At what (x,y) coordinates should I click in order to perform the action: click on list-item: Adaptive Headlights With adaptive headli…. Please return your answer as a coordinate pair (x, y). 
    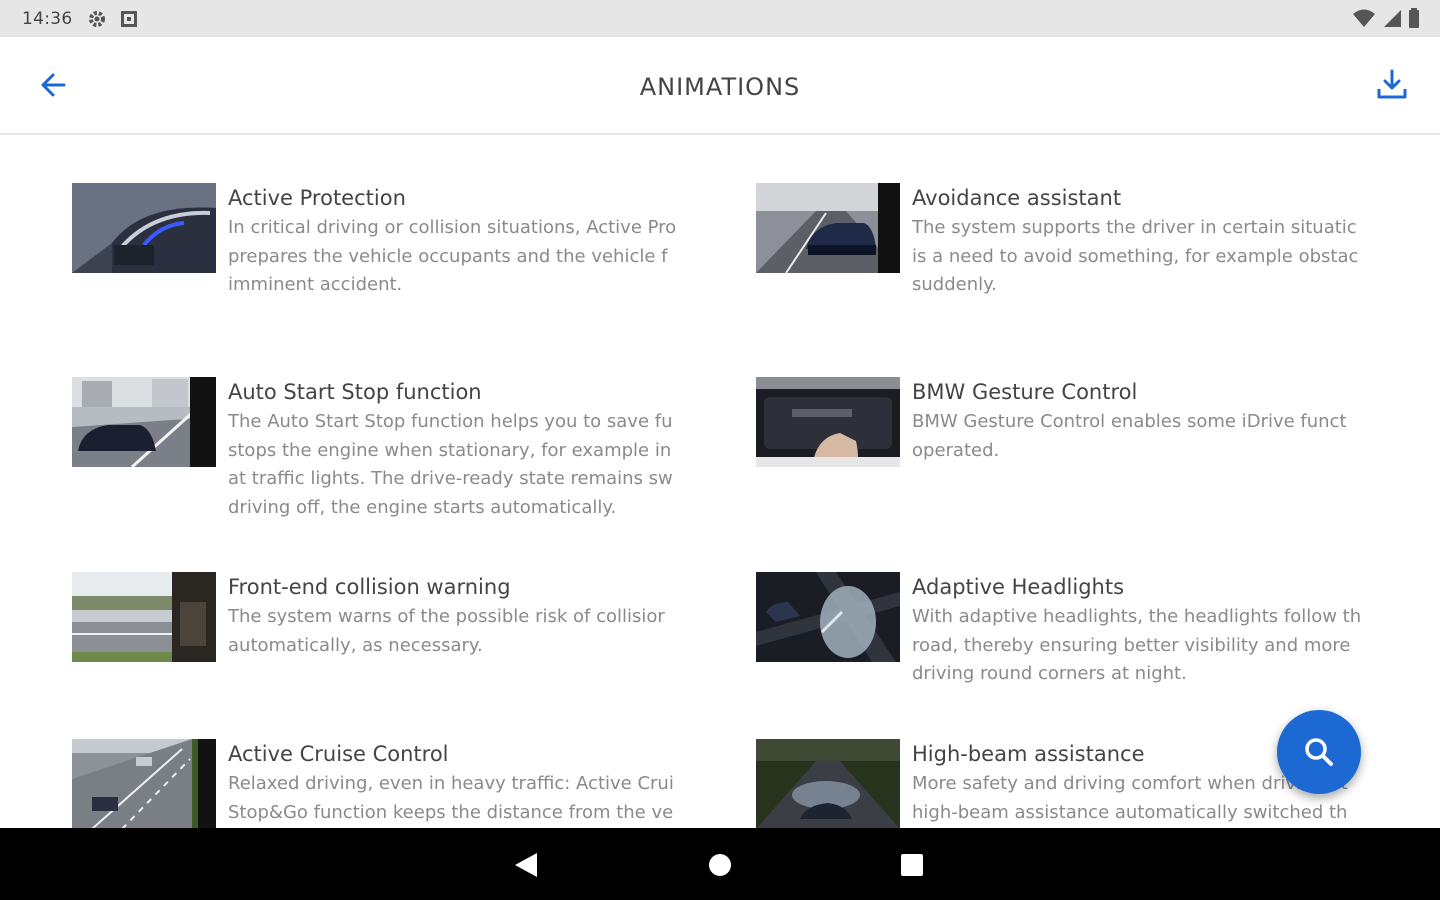
    Looking at the image, I should click on (1066, 630).